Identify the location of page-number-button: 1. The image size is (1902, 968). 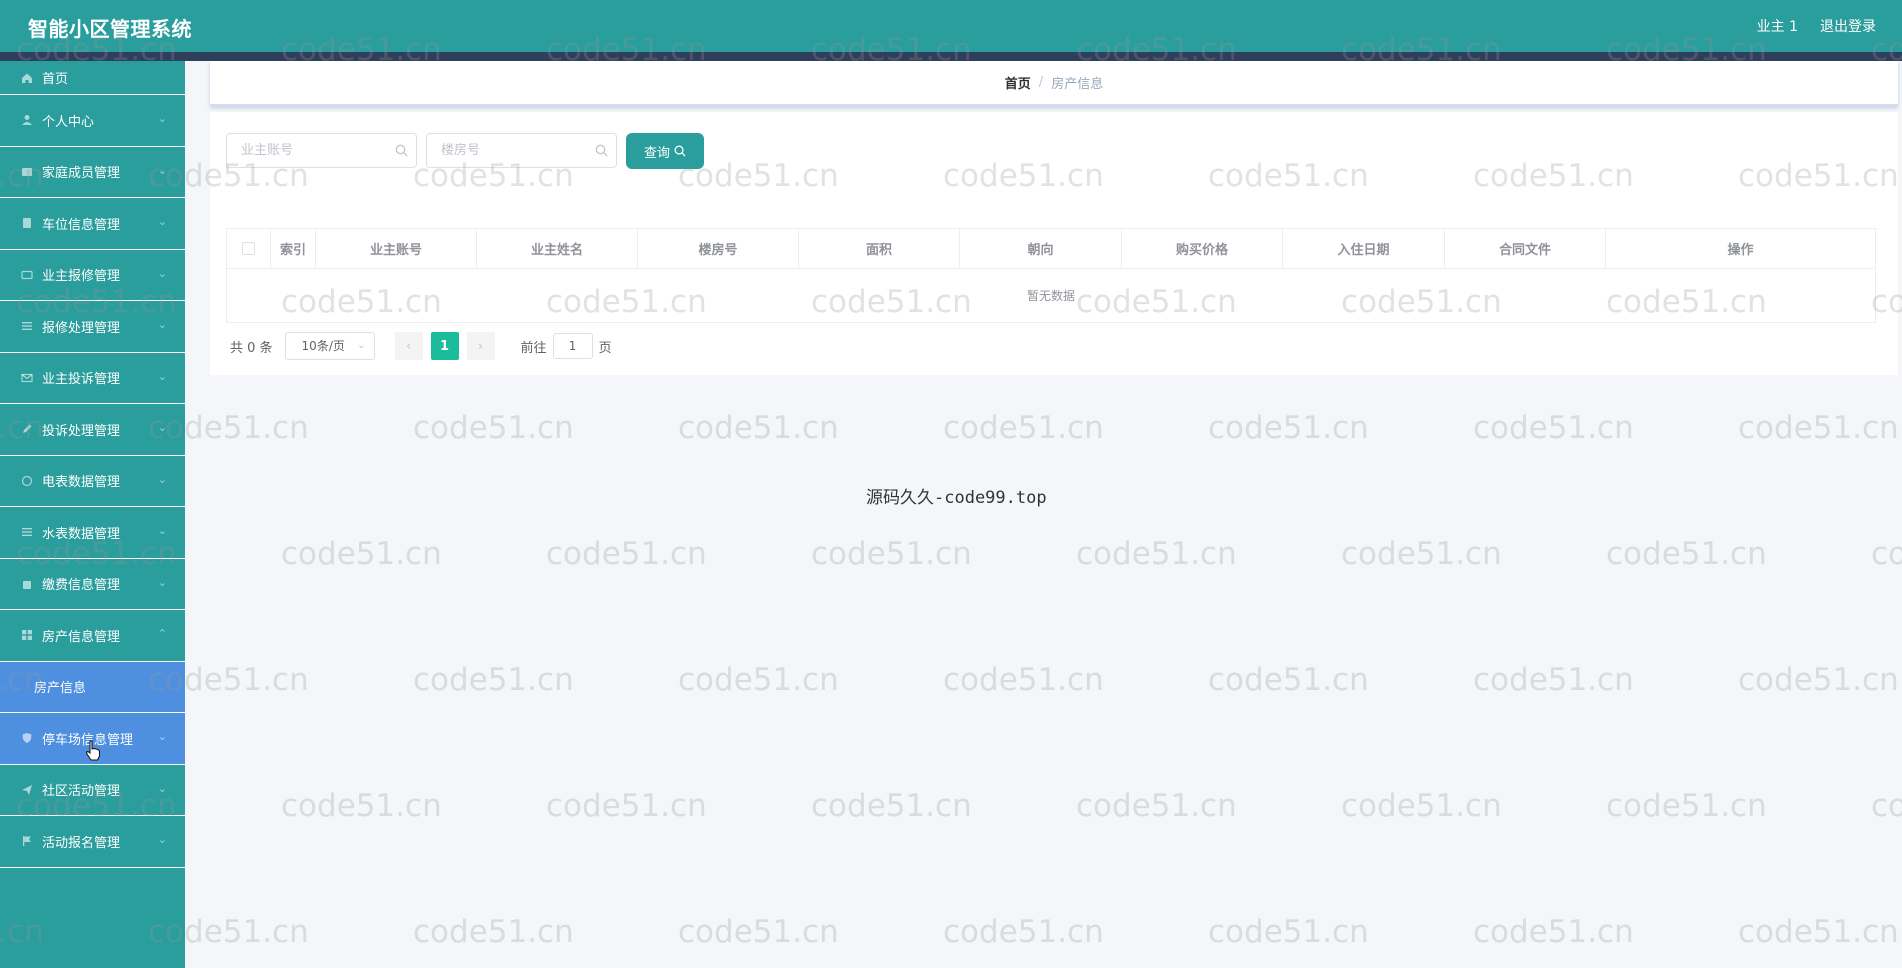
(444, 346).